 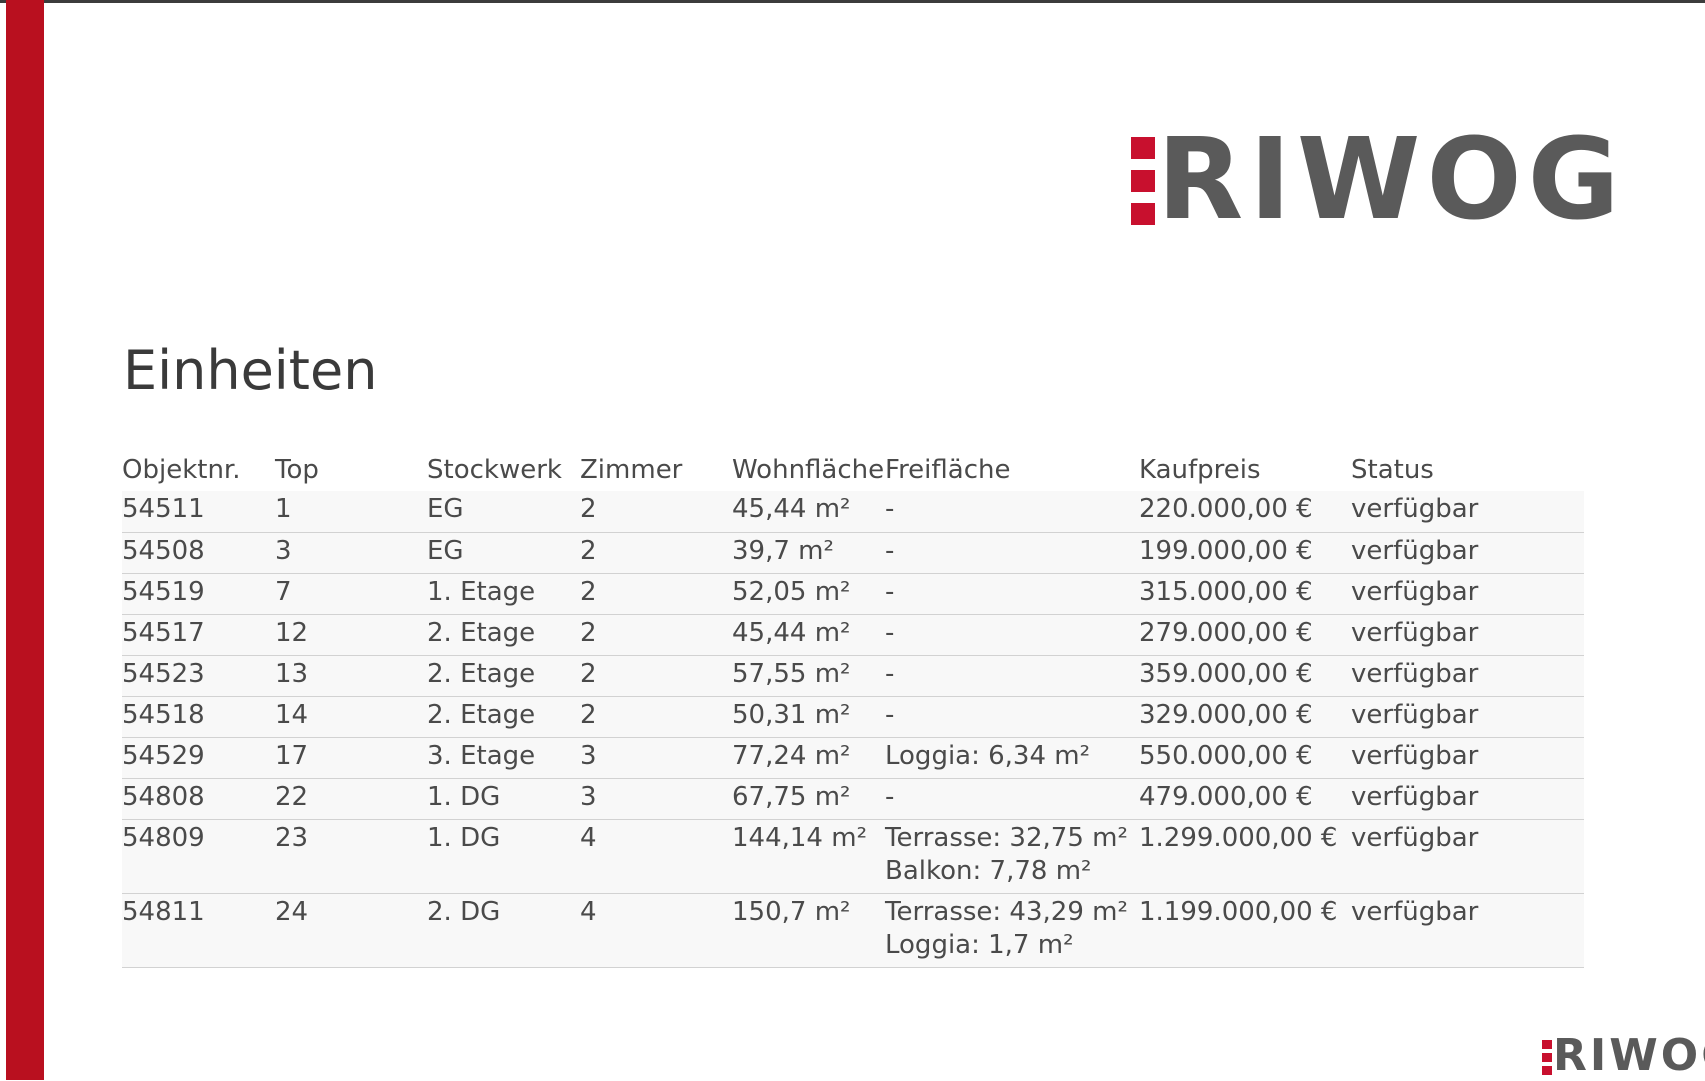 What do you see at coordinates (1006, 837) in the screenshot?
I see `freiflaeche-line: Terrasse: 32,75 m²` at bounding box center [1006, 837].